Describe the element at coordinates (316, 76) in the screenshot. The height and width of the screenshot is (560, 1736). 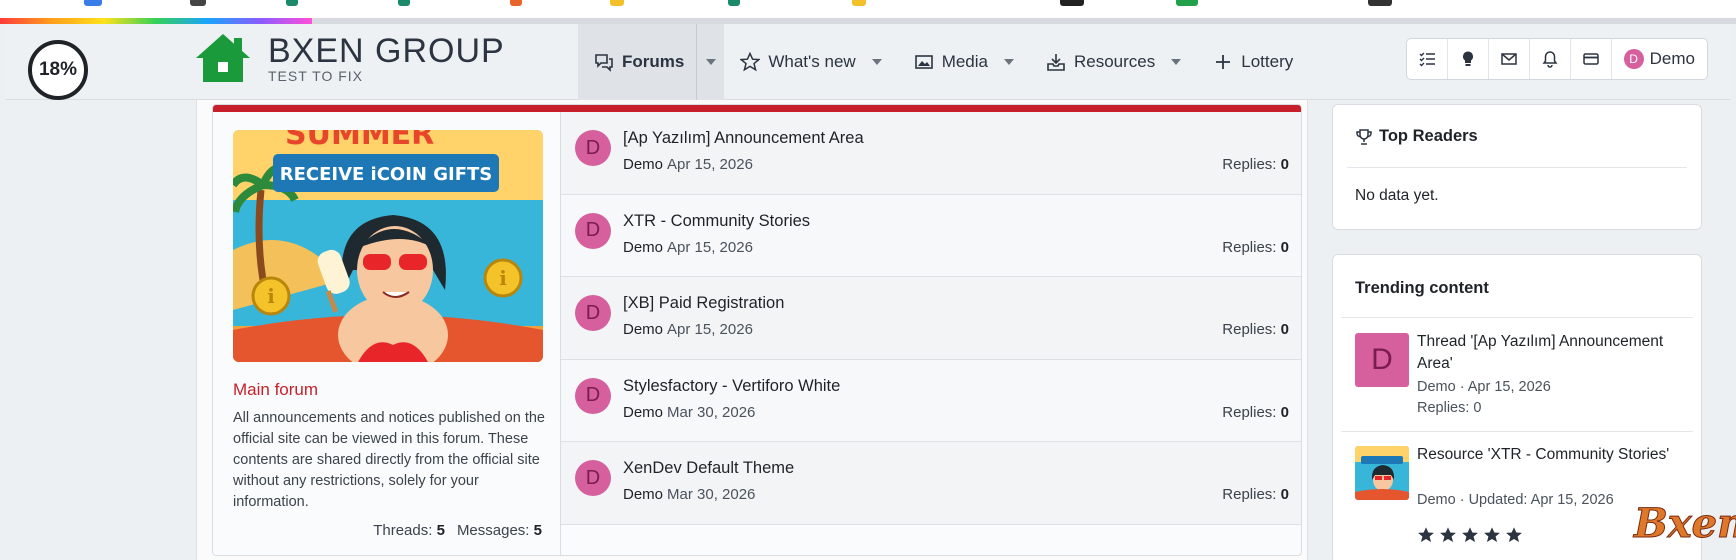
I see `site-logo-subtitle: TEST TO FIX` at that location.